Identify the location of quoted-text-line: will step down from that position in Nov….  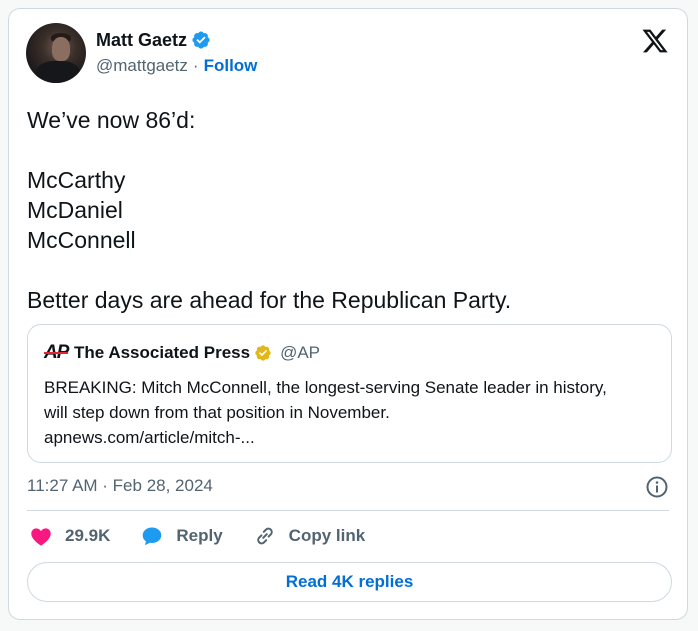
(217, 412).